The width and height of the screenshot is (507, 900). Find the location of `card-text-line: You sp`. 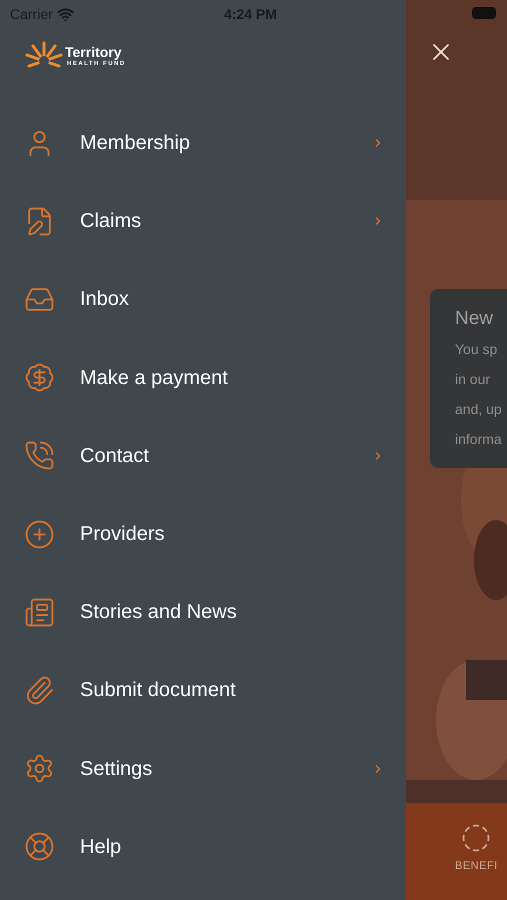

card-text-line: You sp is located at coordinates (476, 349).